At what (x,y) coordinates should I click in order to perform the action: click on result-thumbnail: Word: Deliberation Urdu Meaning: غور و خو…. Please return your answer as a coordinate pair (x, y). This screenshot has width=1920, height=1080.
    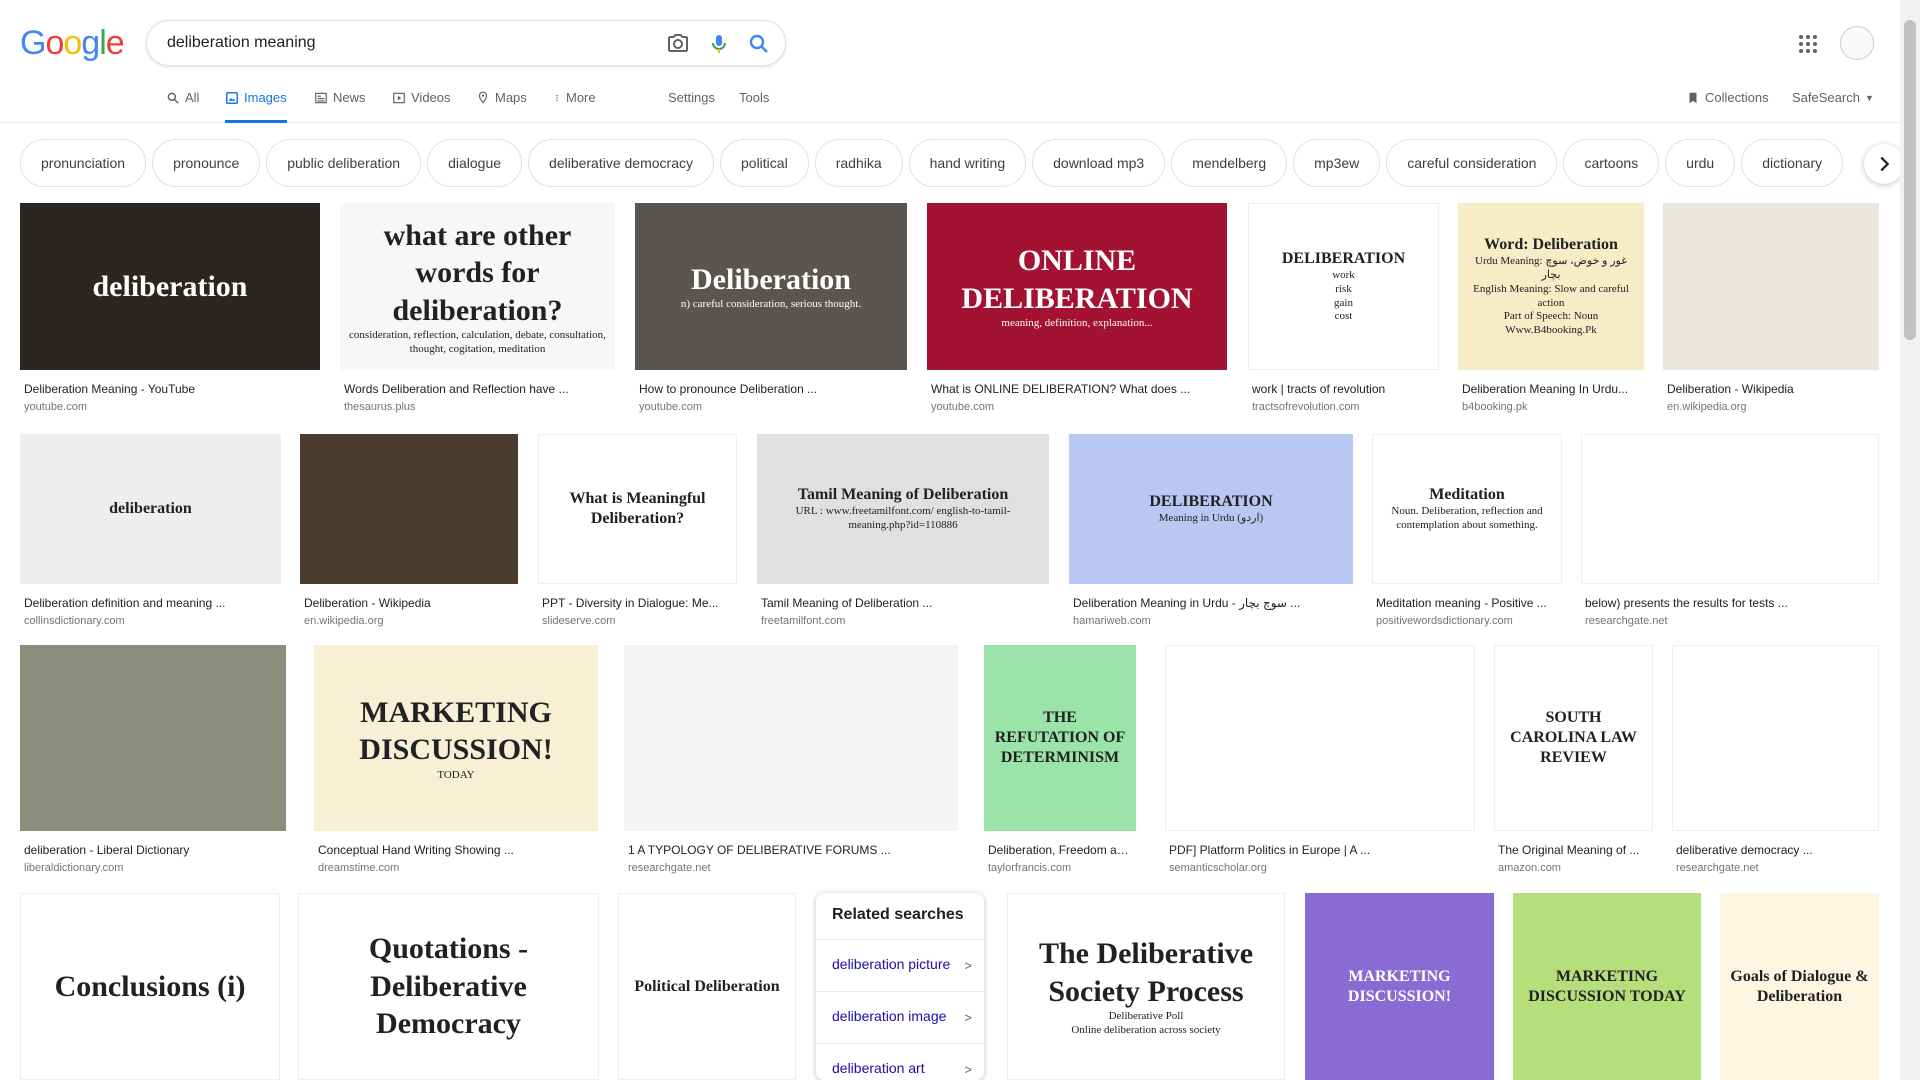
    Looking at the image, I should click on (1551, 286).